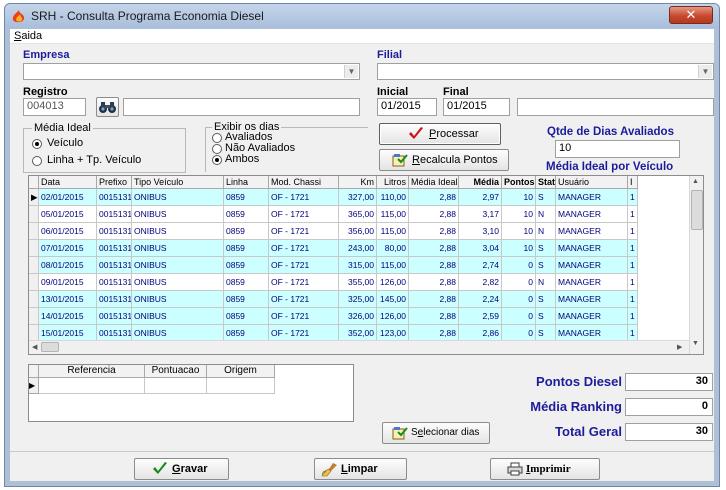  Describe the element at coordinates (191, 393) in the screenshot. I see `pontuacao-grid: Referencia Pontuacao Origem ▶` at that location.